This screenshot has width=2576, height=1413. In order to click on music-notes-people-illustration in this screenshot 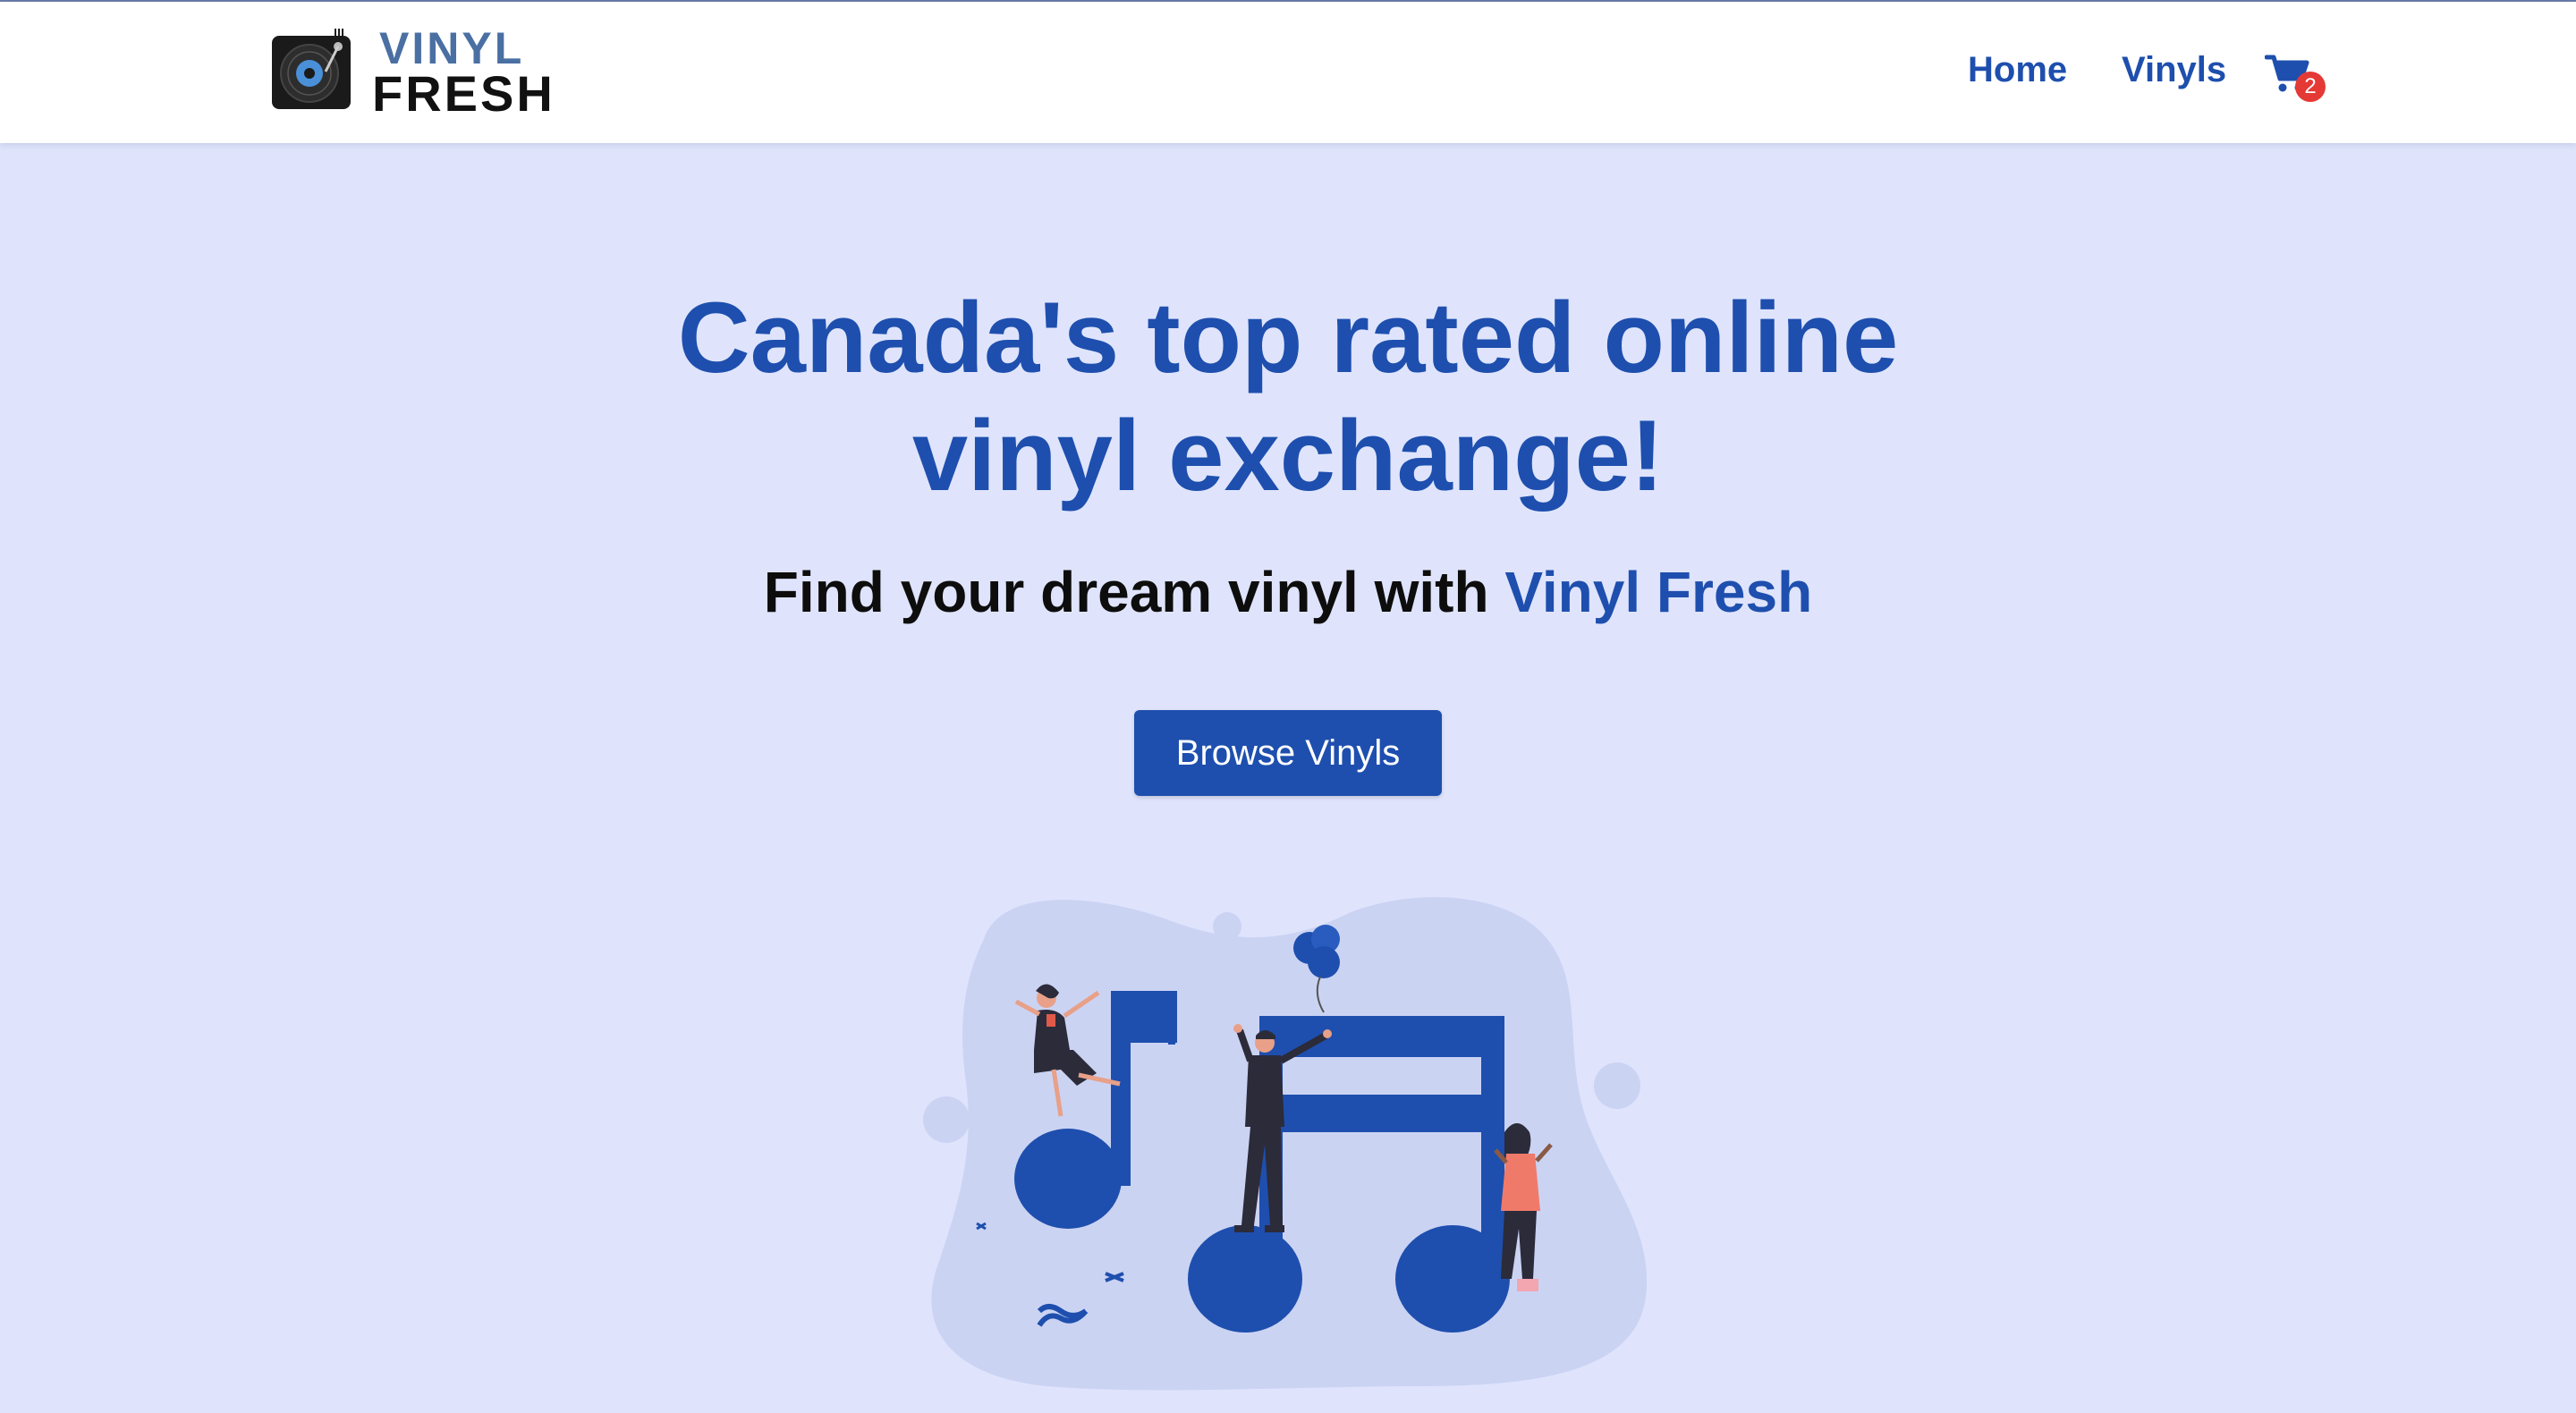, I will do `click(1285, 1144)`.